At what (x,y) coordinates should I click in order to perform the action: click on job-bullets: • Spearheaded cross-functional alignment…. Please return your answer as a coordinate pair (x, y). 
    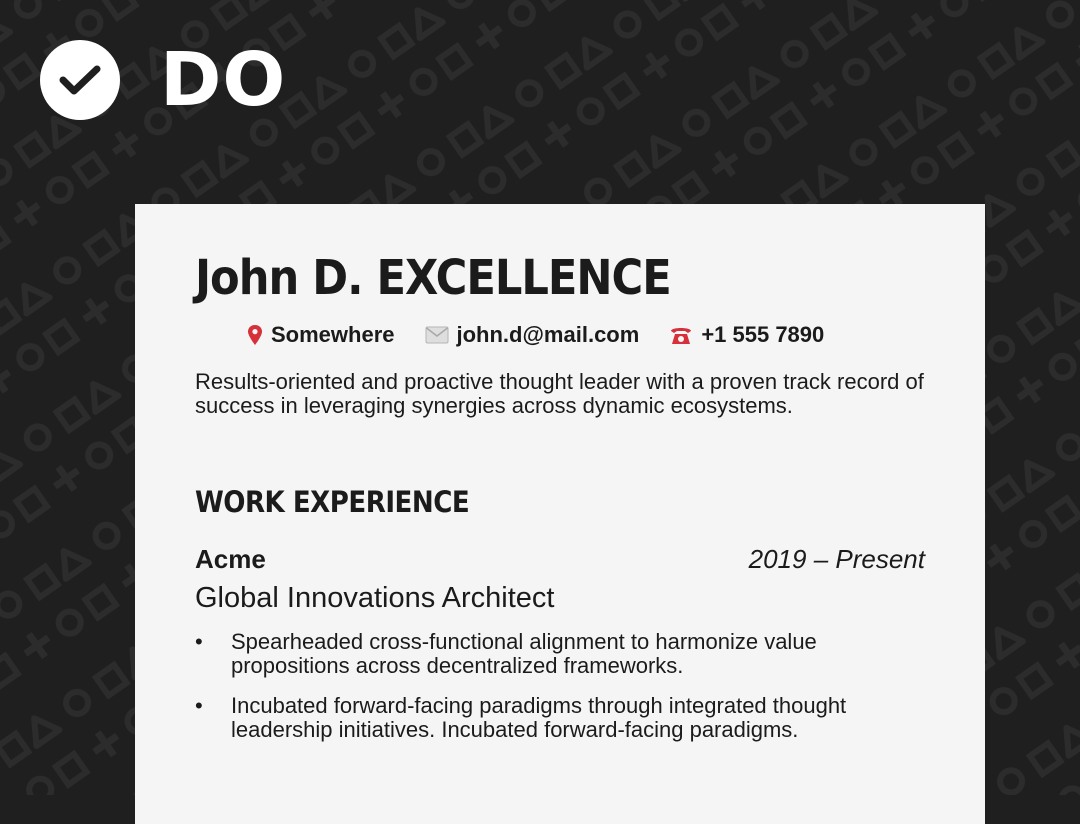
    Looking at the image, I should click on (555, 694).